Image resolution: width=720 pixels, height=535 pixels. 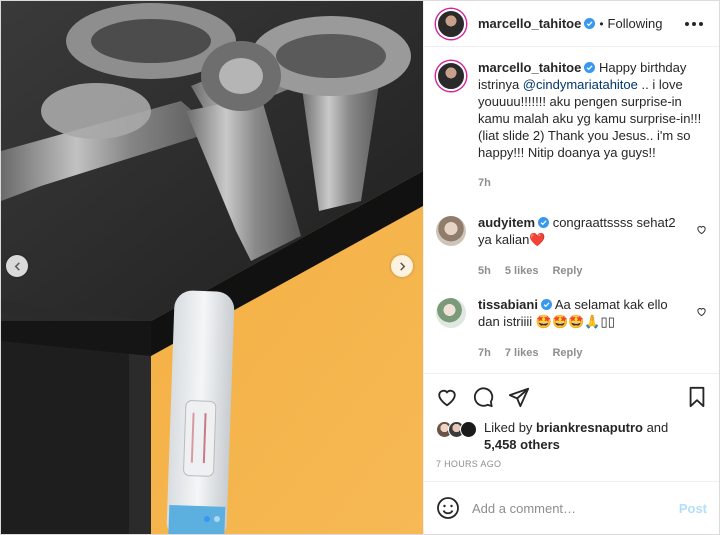 I want to click on comment-button, so click(x=483, y=397).